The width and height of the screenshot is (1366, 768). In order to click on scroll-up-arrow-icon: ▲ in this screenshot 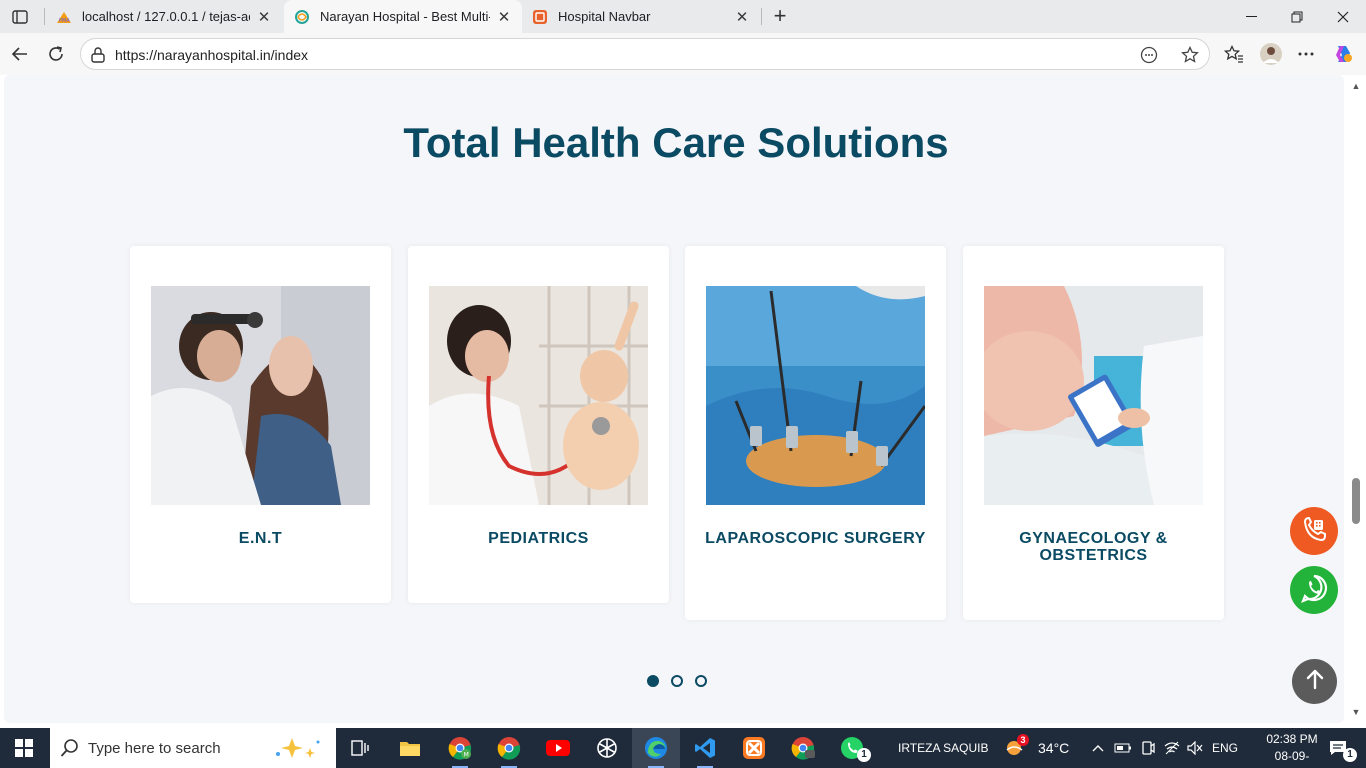, I will do `click(1356, 86)`.